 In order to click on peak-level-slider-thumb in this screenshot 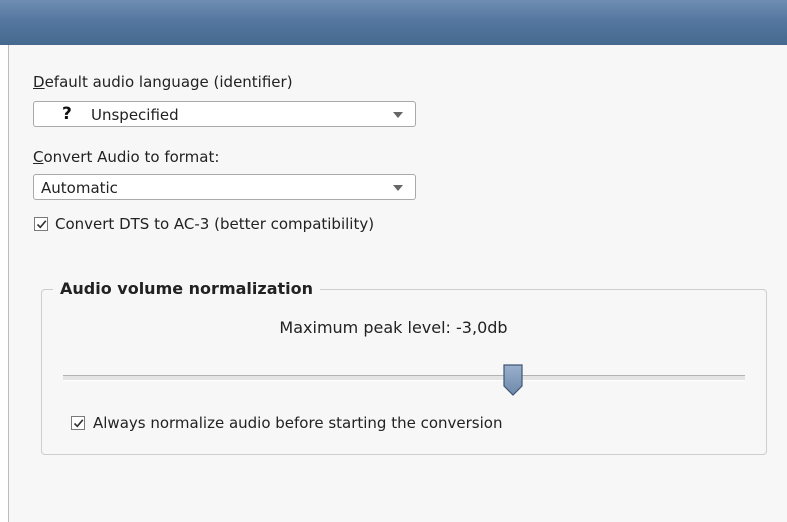, I will do `click(513, 382)`.